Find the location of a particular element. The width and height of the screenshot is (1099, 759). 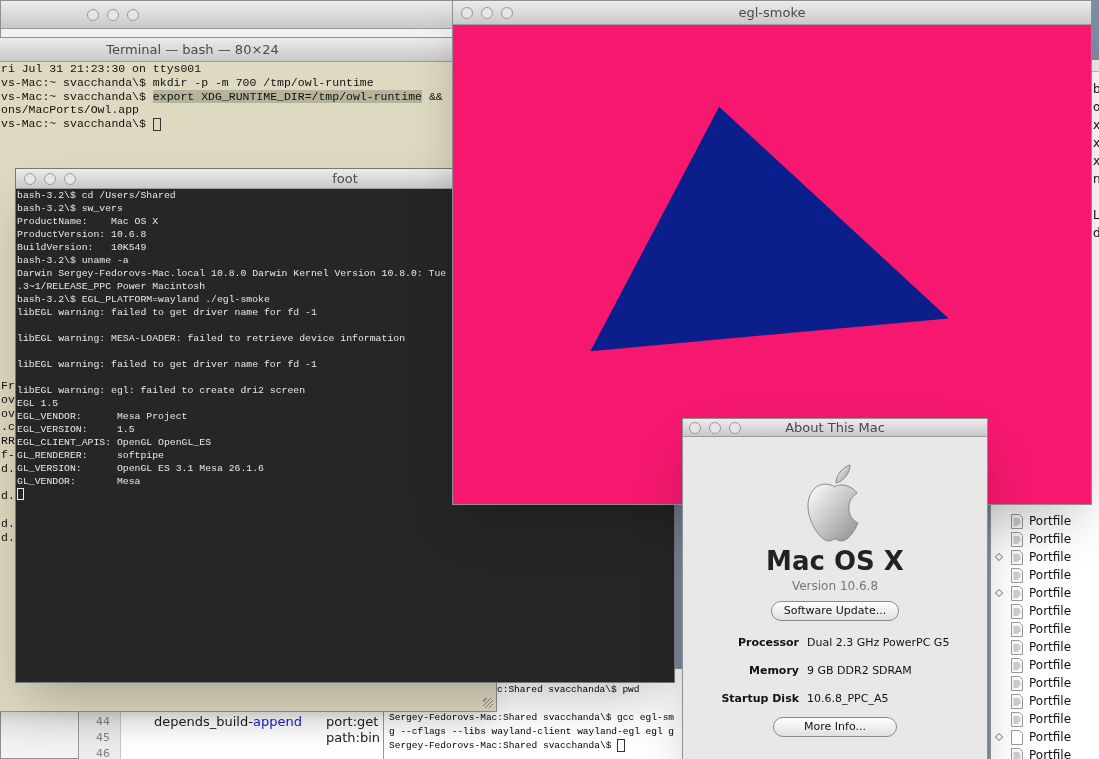

version-text: Version 10.6.8 is located at coordinates (835, 586).